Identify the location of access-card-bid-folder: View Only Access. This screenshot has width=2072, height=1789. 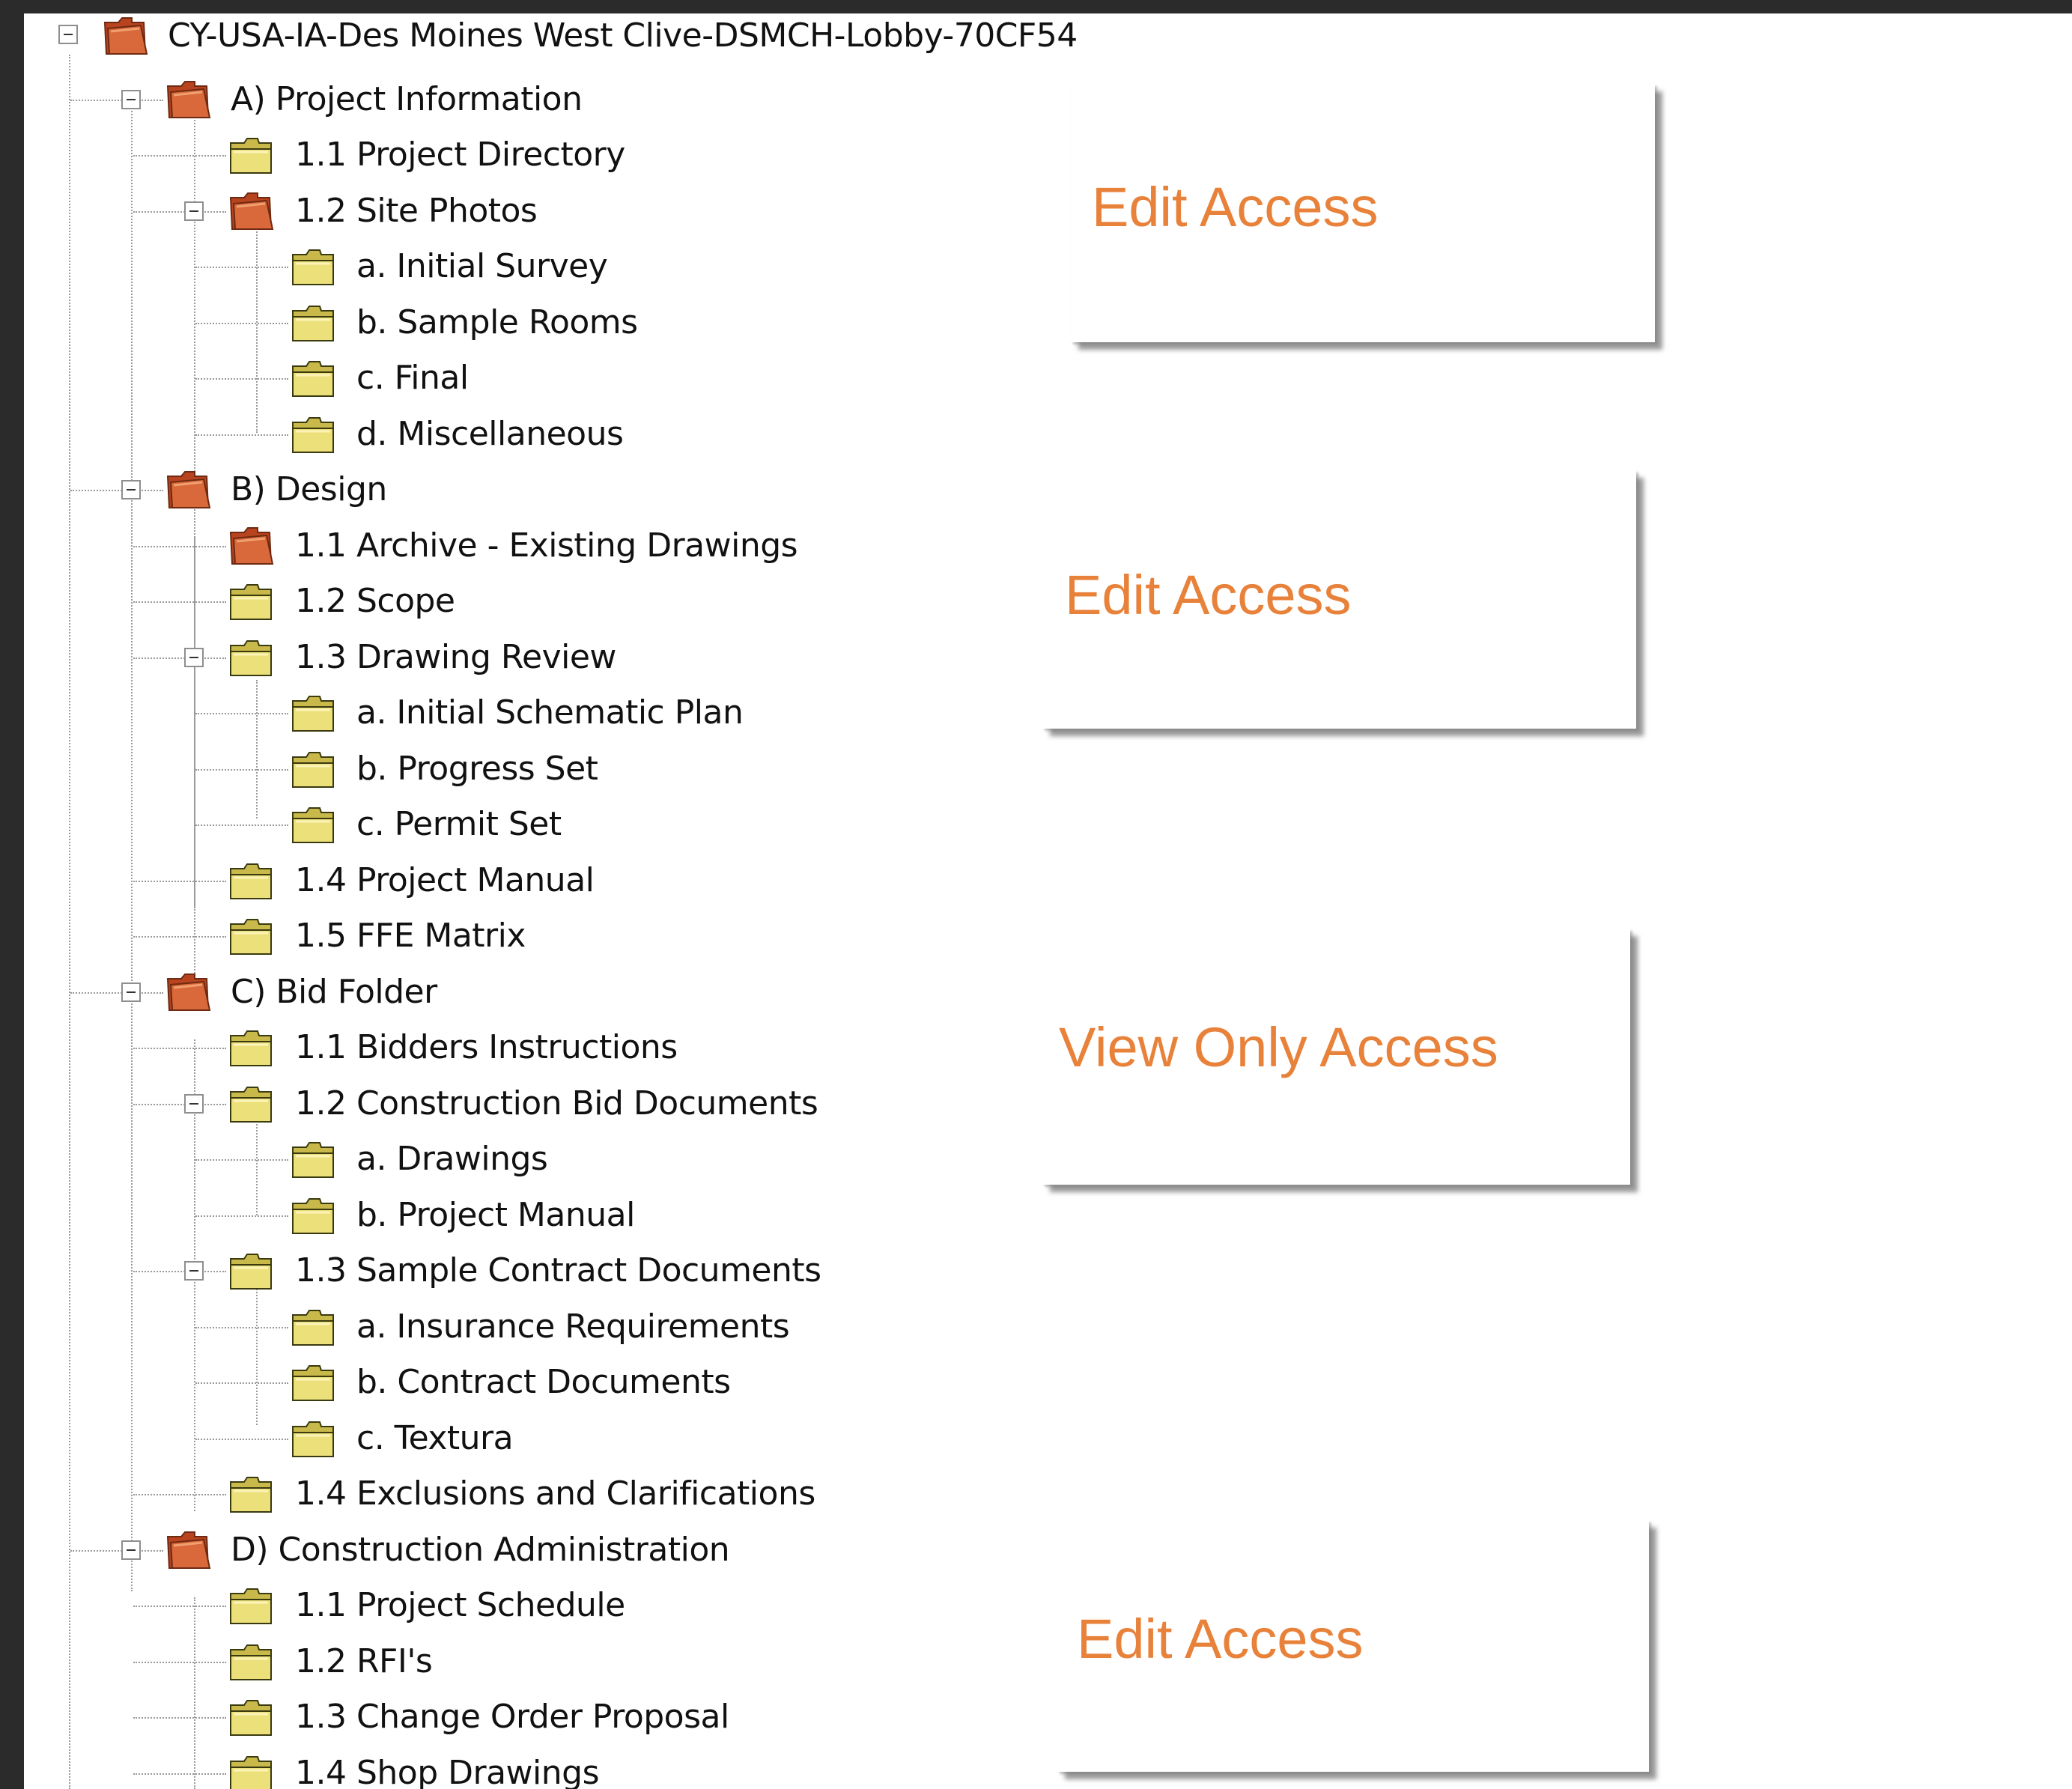
(1336, 1057).